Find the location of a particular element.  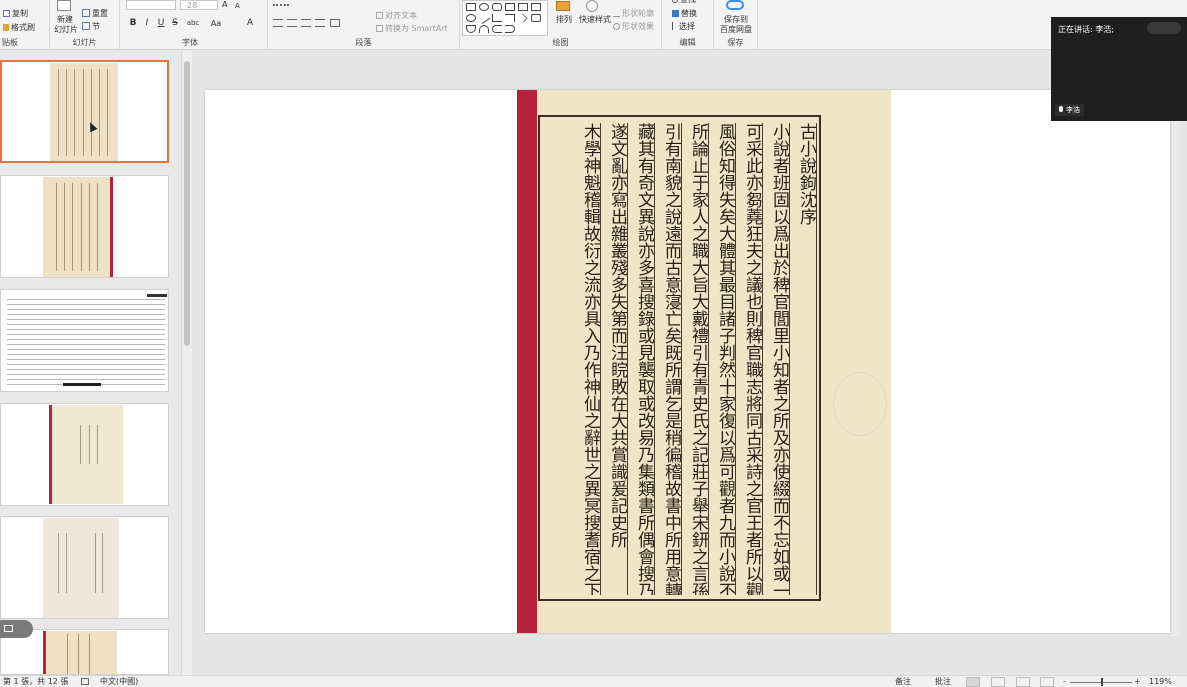

format-painter-label: 格式刷 is located at coordinates (23, 27).